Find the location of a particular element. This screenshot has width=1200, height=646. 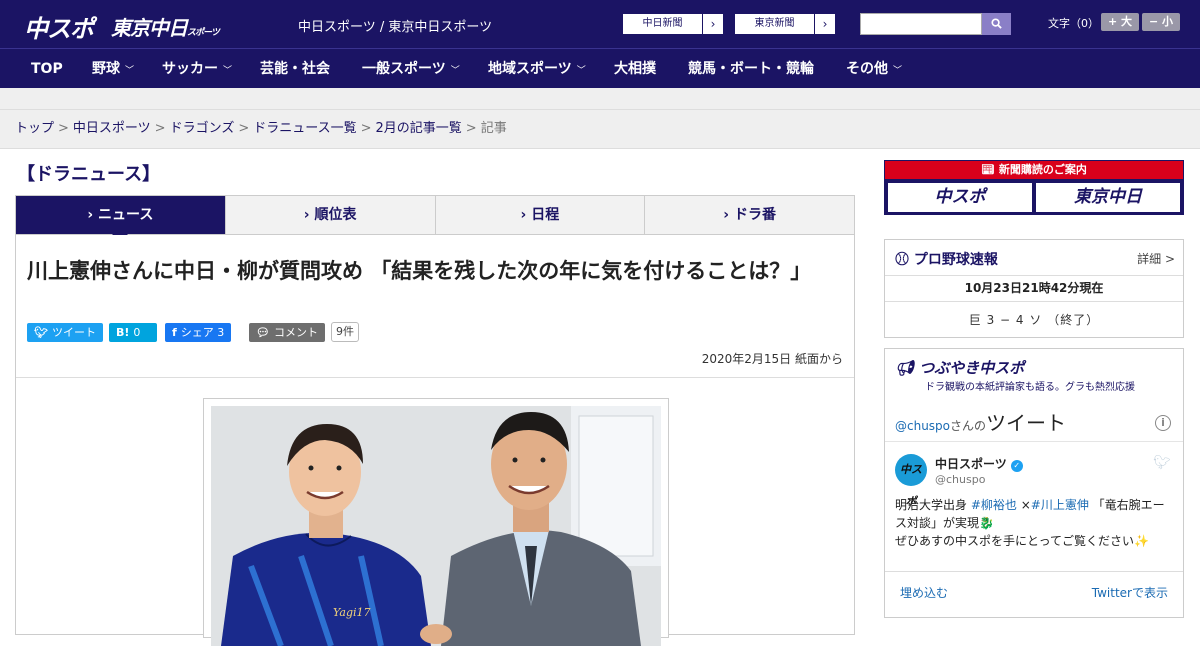

account-name: 中日スポーツ ✓ is located at coordinates (979, 463).